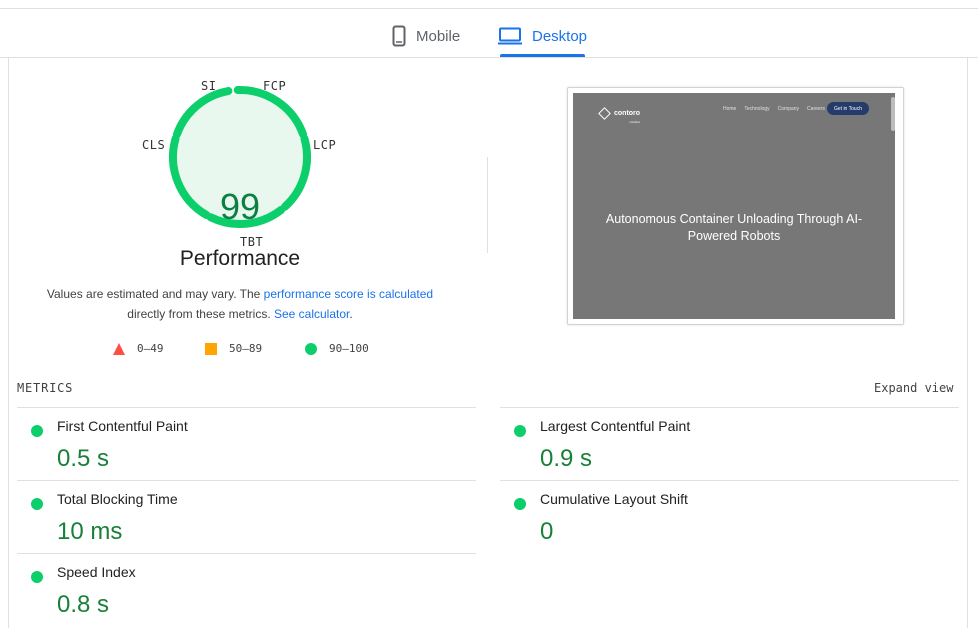 Image resolution: width=978 pixels, height=628 pixels. Describe the element at coordinates (487, 205) in the screenshot. I see `vertical-separator` at that location.